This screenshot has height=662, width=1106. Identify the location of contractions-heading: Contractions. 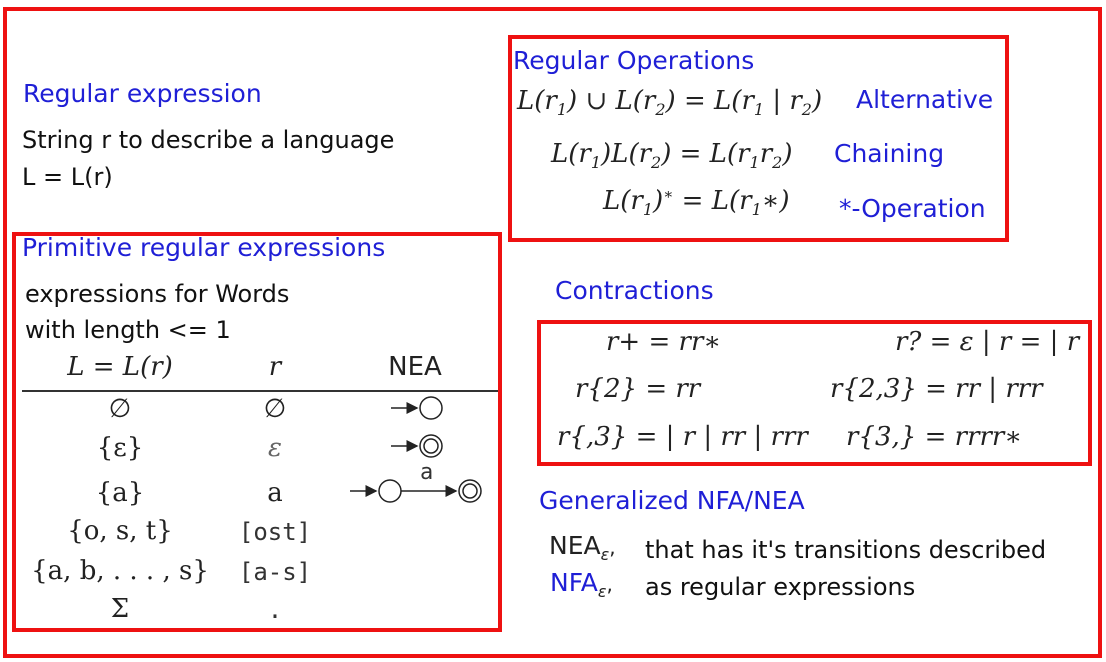
(634, 290).